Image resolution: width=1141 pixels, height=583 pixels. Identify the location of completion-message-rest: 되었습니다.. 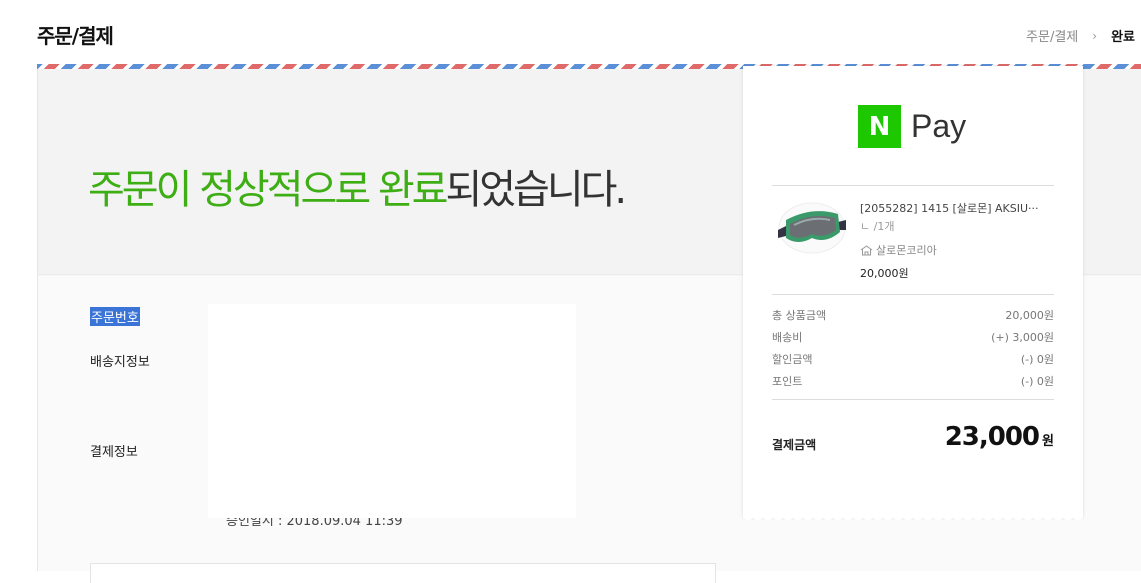
(536, 190).